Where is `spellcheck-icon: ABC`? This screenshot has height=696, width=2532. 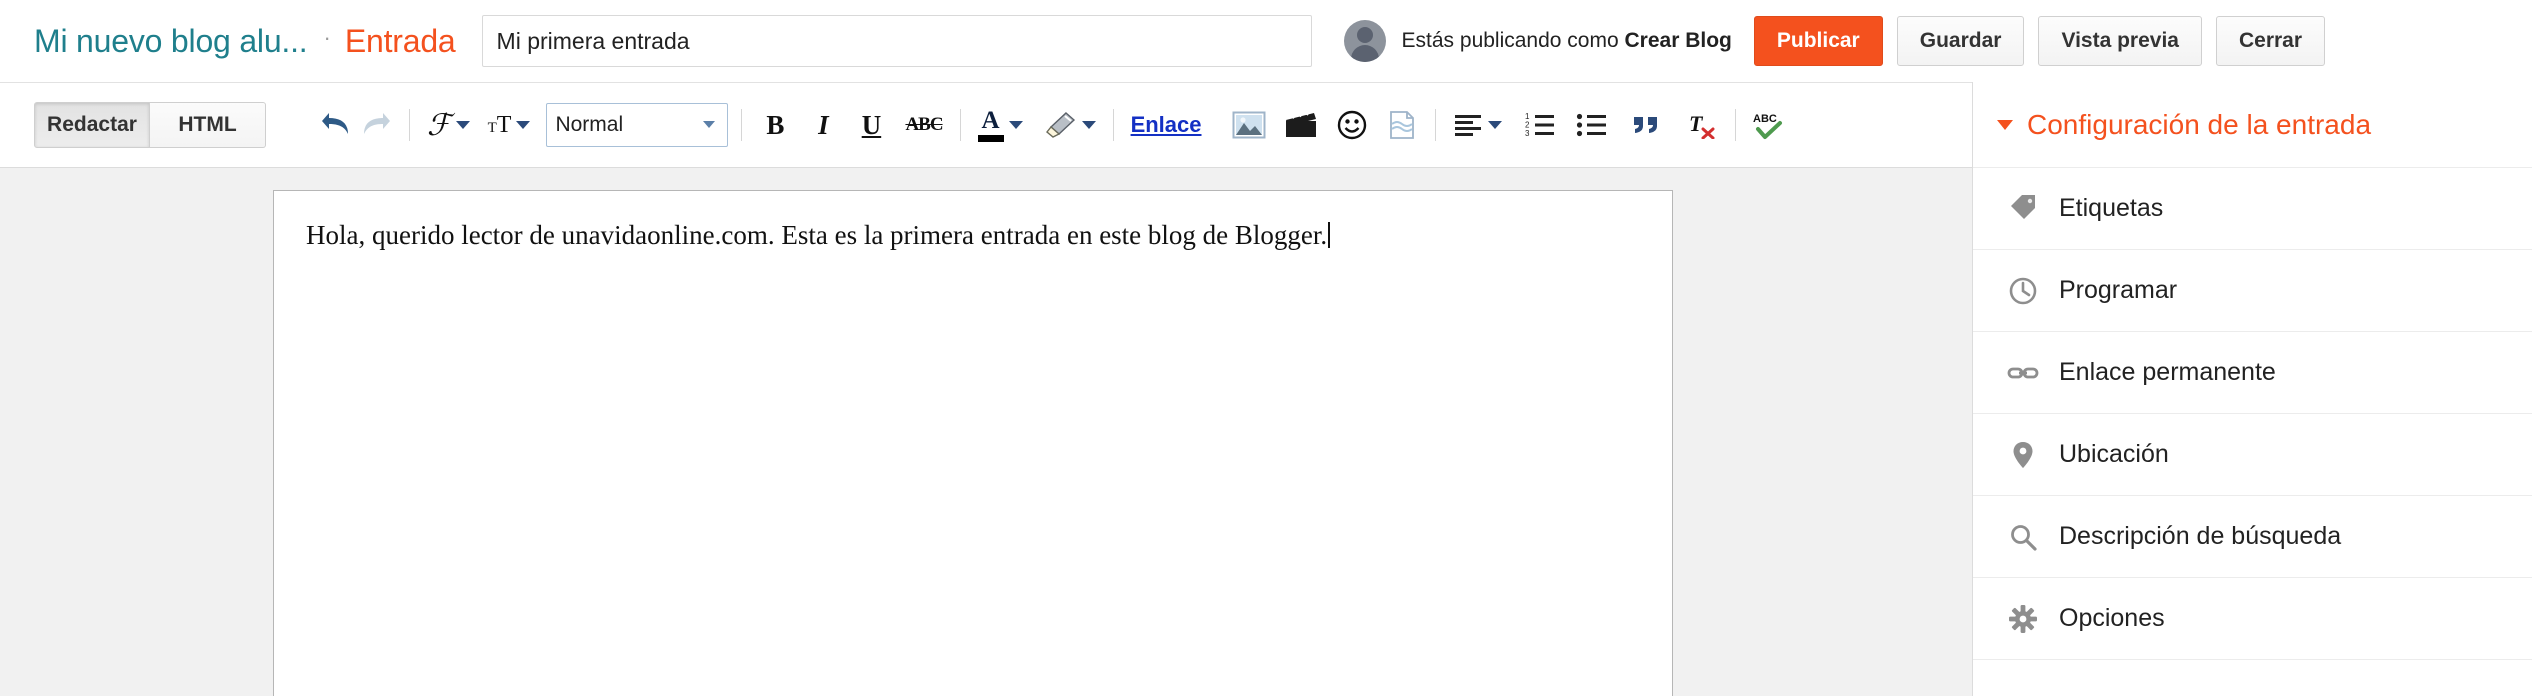 spellcheck-icon: ABC is located at coordinates (1767, 126).